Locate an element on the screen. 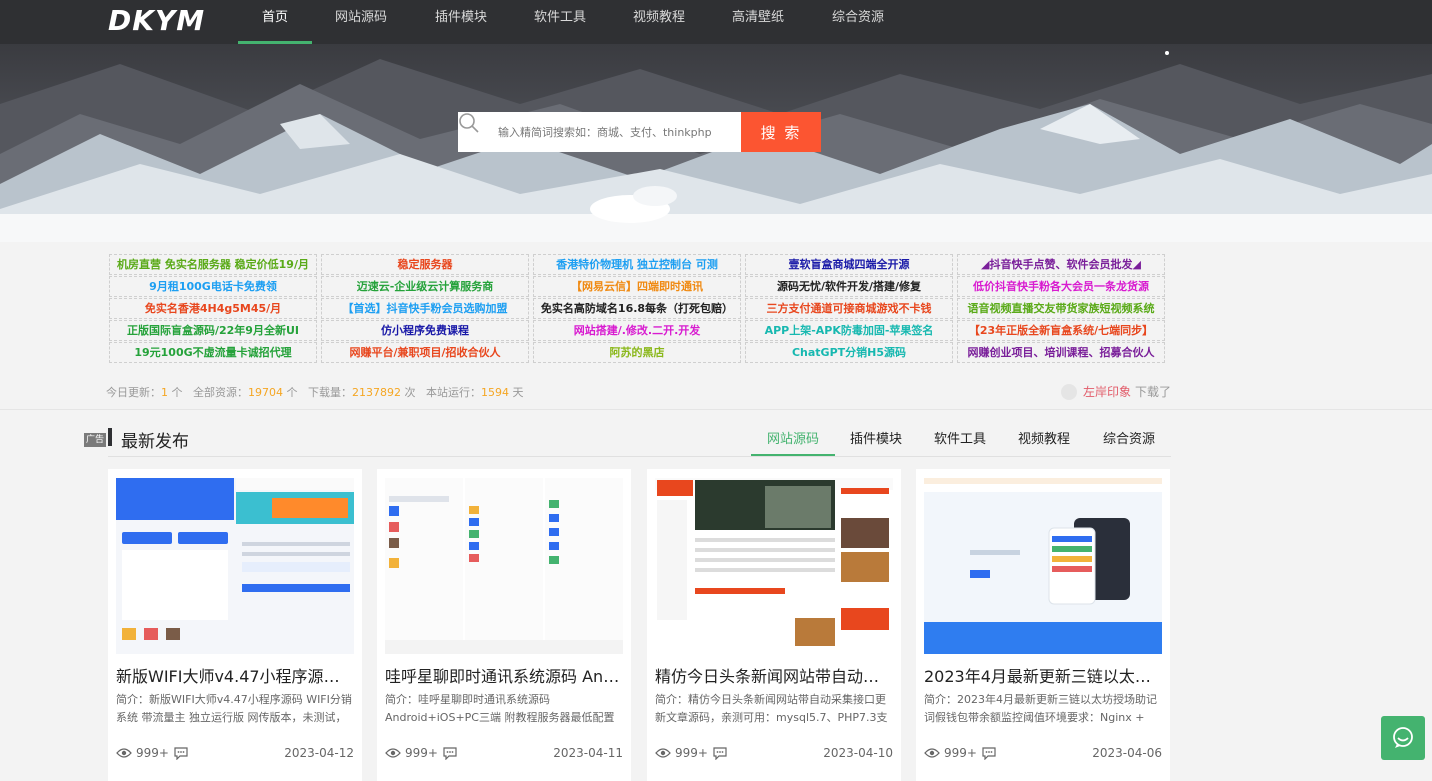 This screenshot has height=781, width=1432. tab-software: 软件工具 is located at coordinates (960, 442).